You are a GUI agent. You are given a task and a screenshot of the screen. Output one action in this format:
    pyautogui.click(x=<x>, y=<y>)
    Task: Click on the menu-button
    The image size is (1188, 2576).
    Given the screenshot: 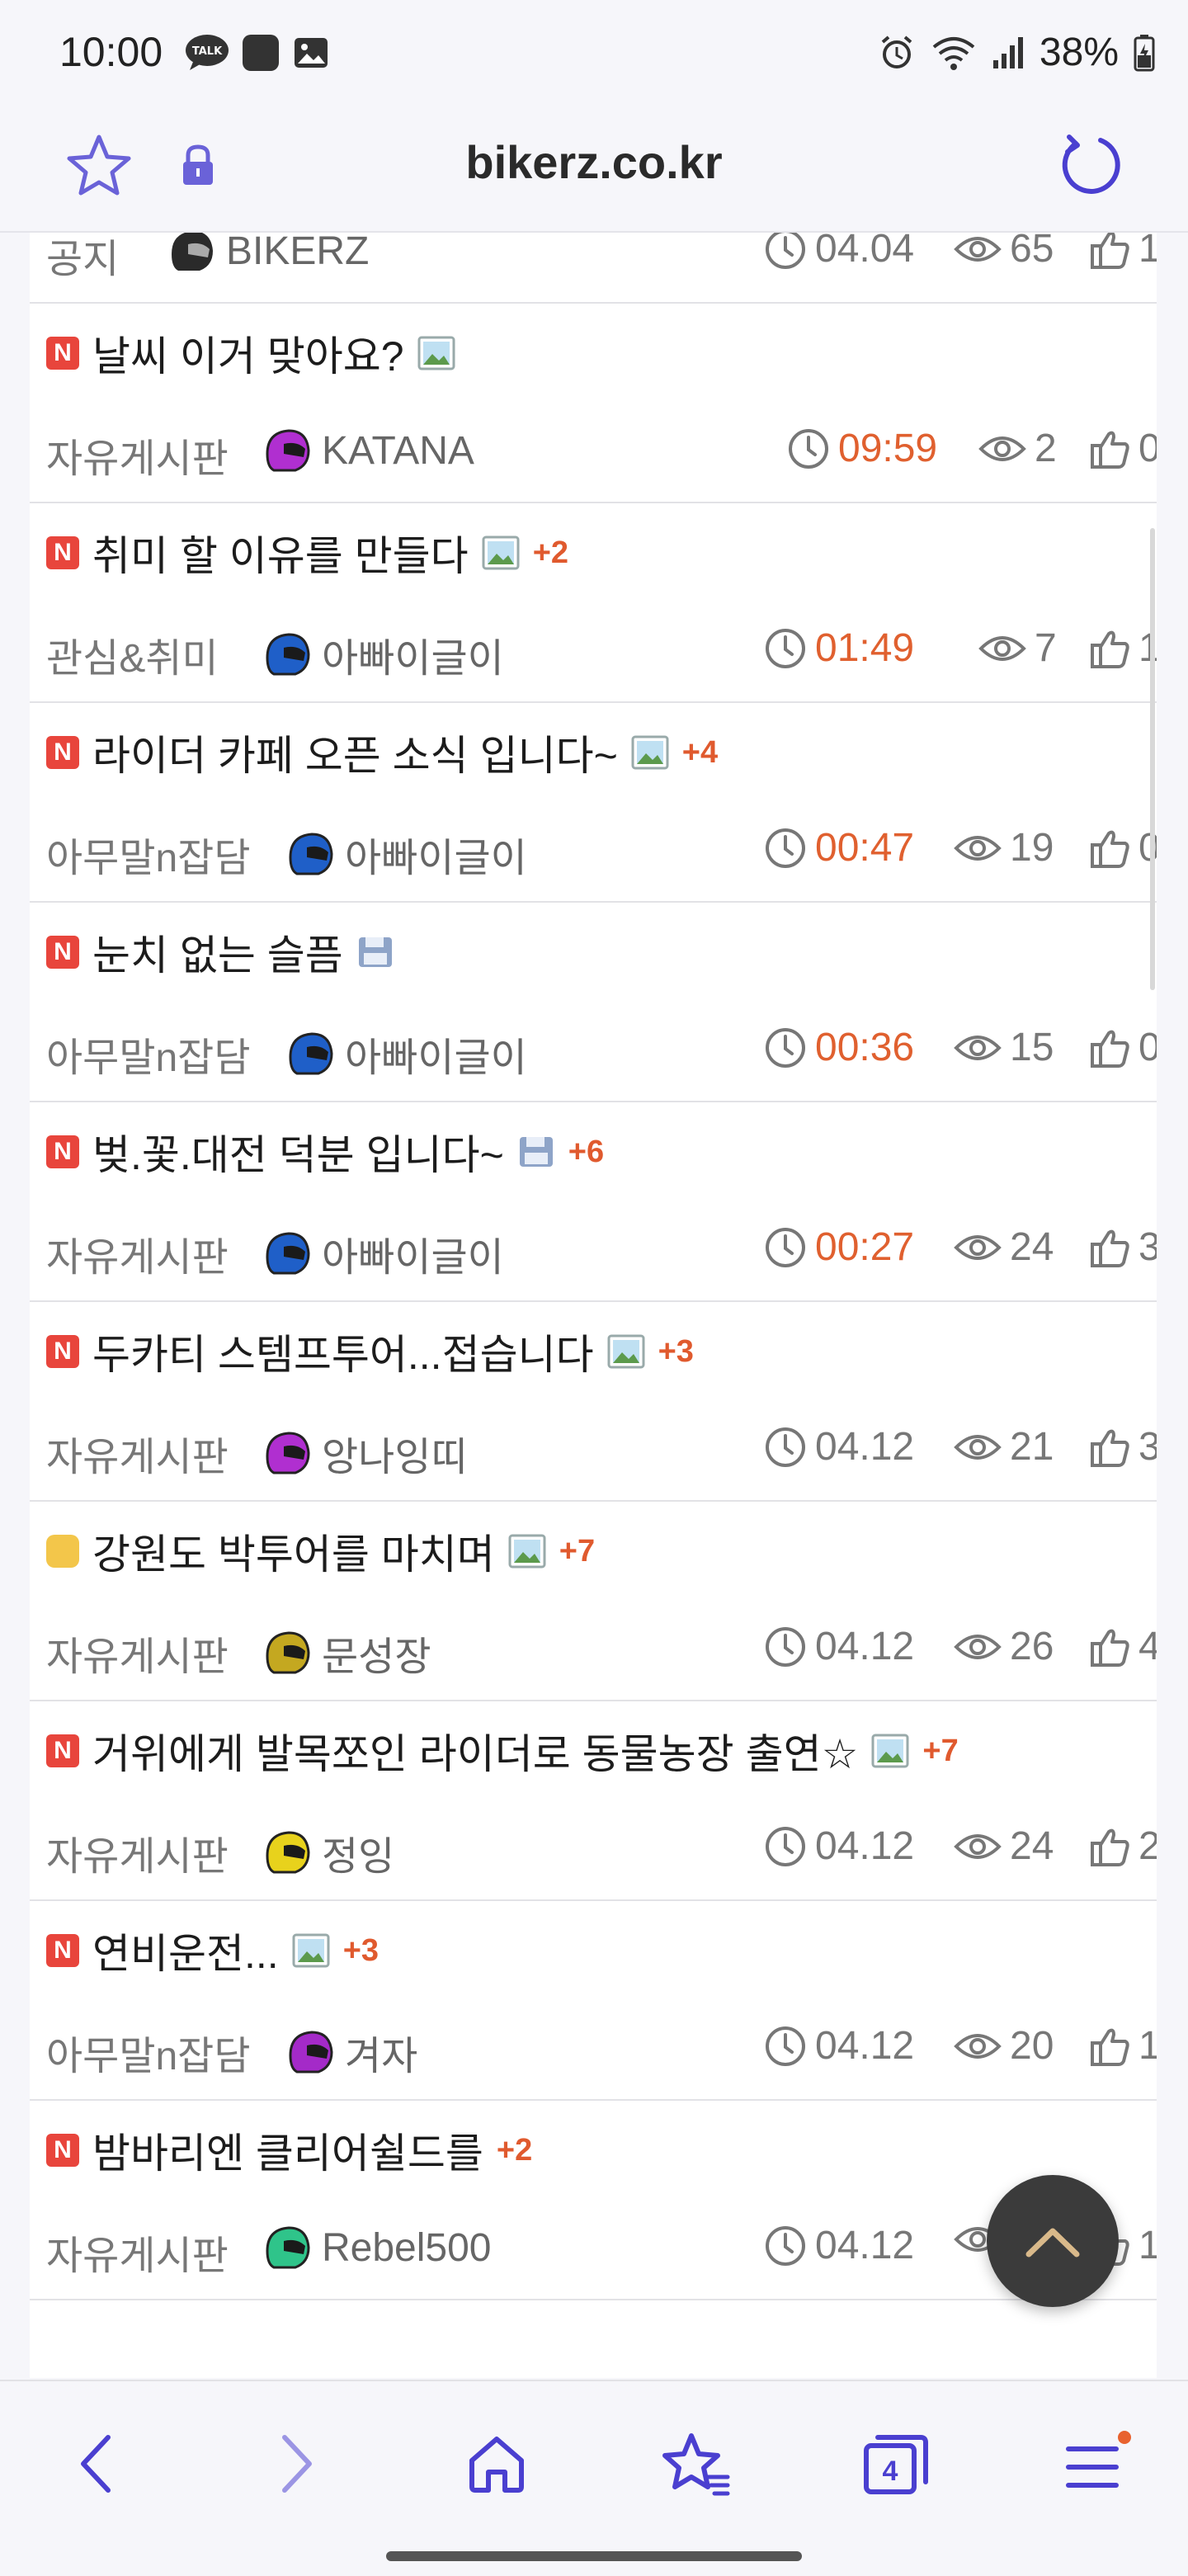 What is the action you would take?
    pyautogui.click(x=1095, y=2464)
    